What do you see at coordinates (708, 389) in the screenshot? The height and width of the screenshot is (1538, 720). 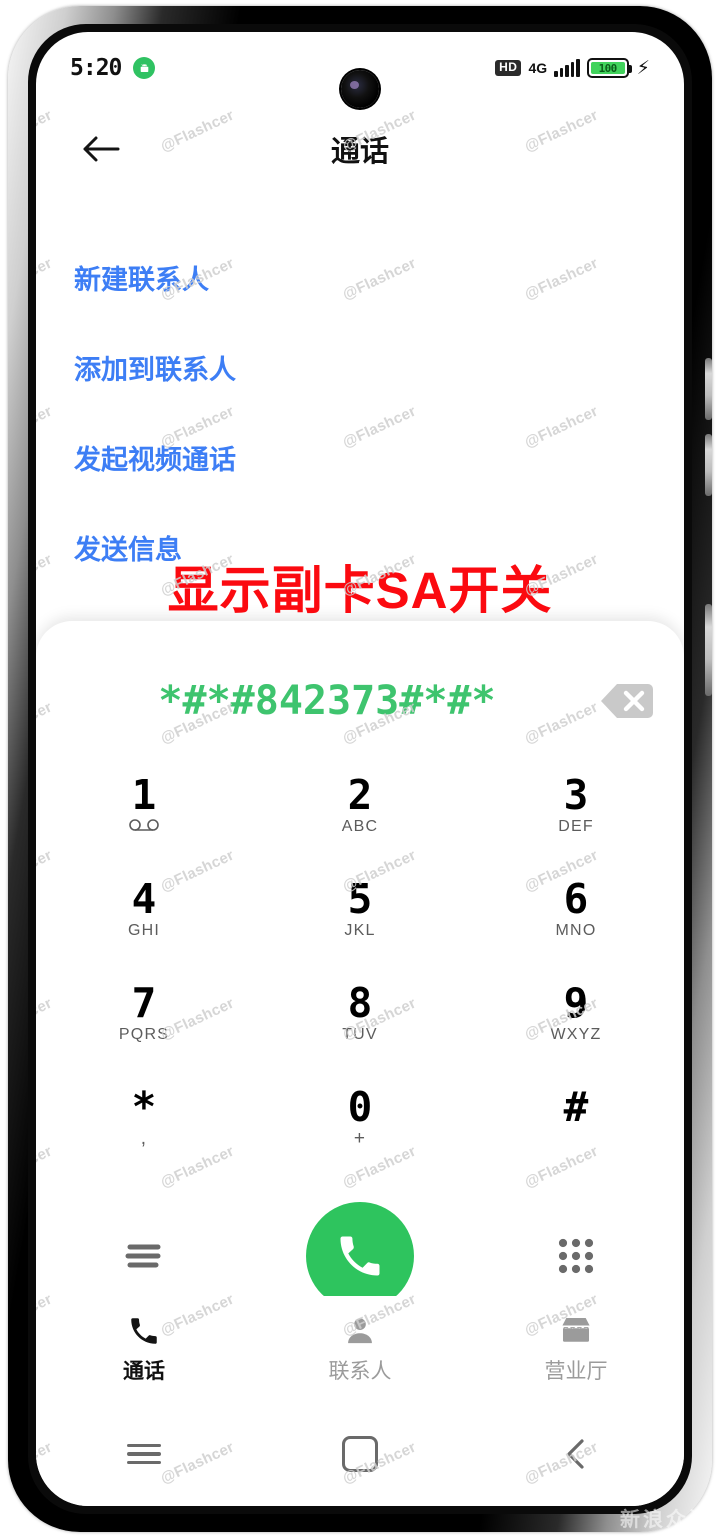 I see `volume-up-button` at bounding box center [708, 389].